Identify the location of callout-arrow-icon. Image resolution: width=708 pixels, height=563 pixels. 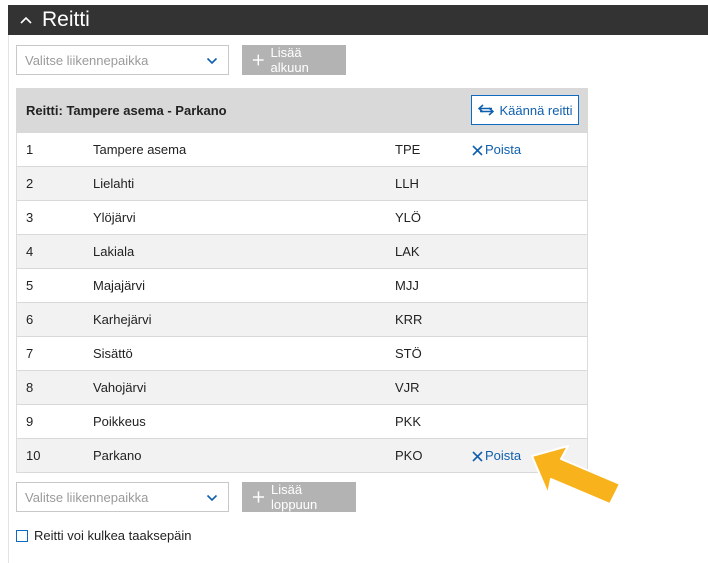
(576, 475).